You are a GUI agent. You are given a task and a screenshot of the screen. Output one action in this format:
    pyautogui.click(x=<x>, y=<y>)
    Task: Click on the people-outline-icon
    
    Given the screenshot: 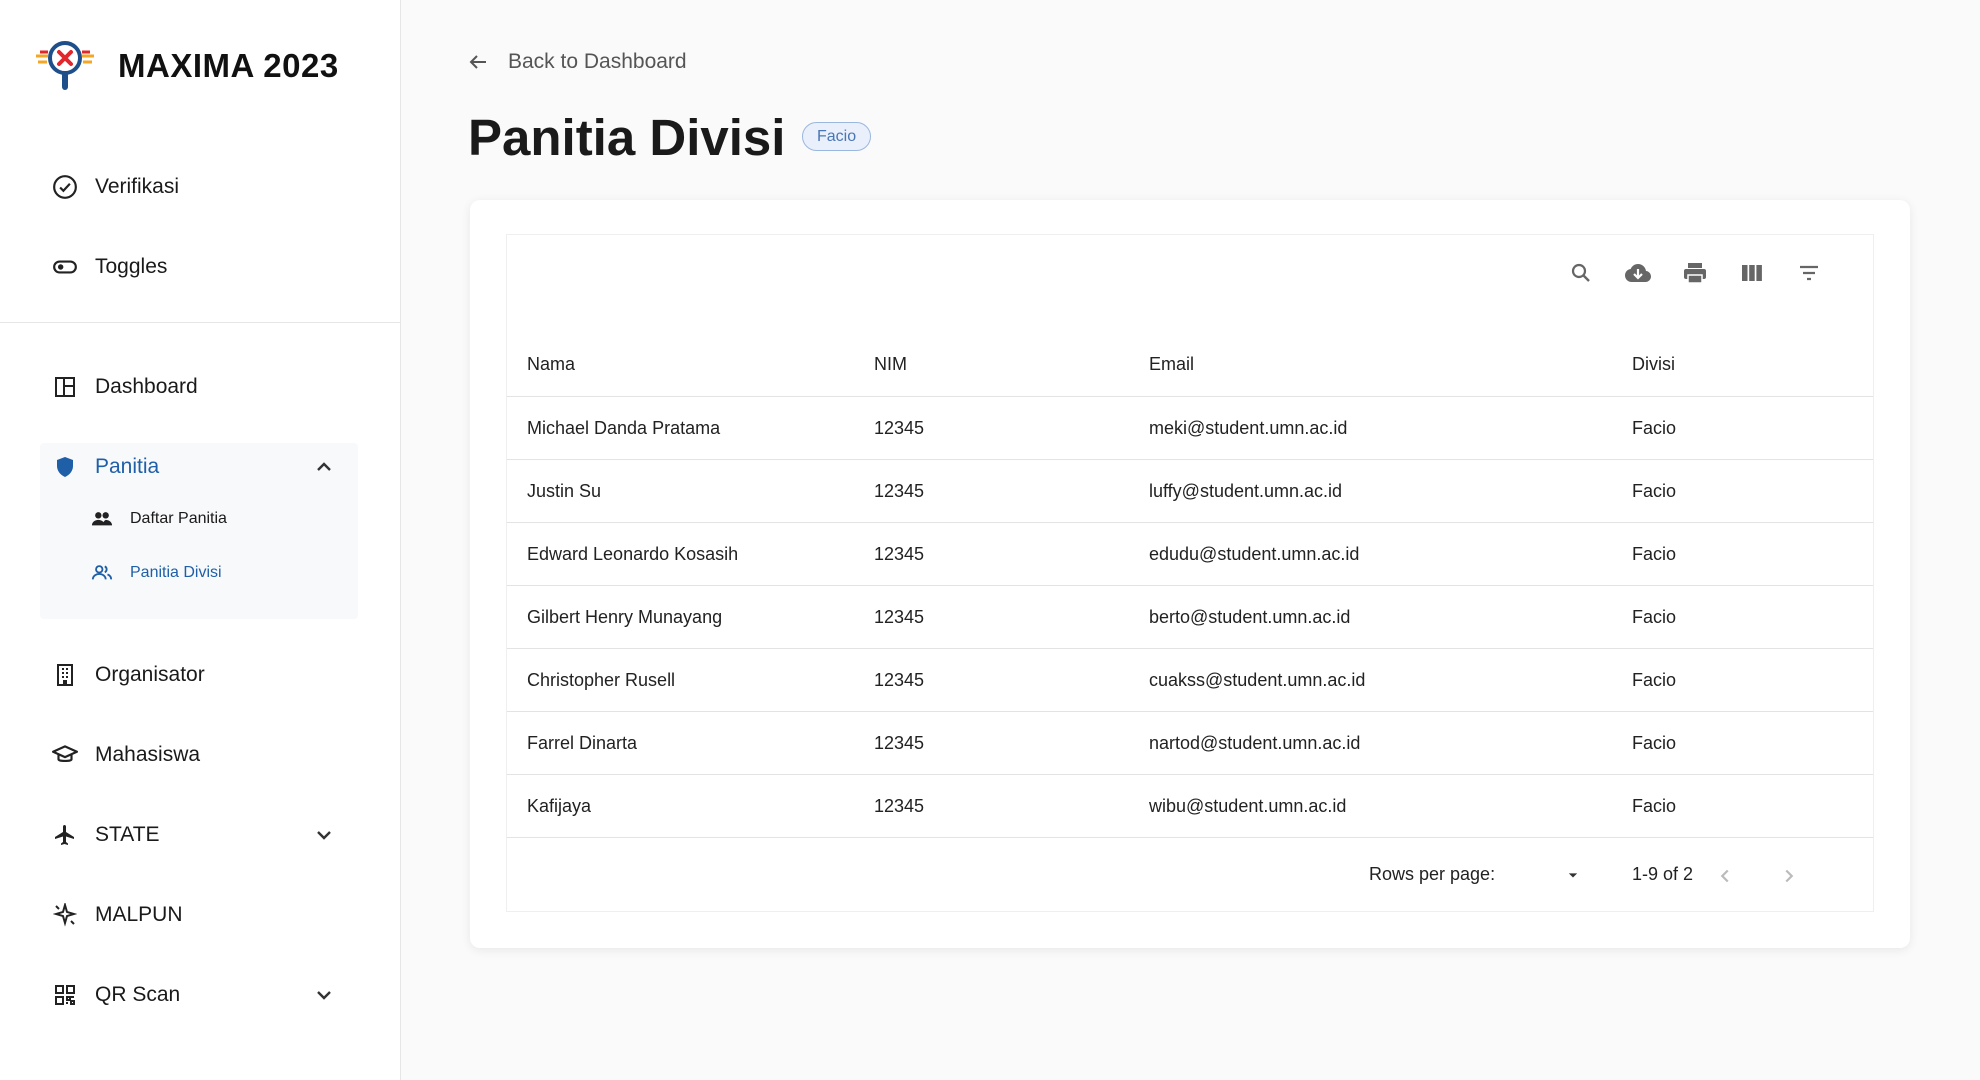 What is the action you would take?
    pyautogui.click(x=102, y=573)
    